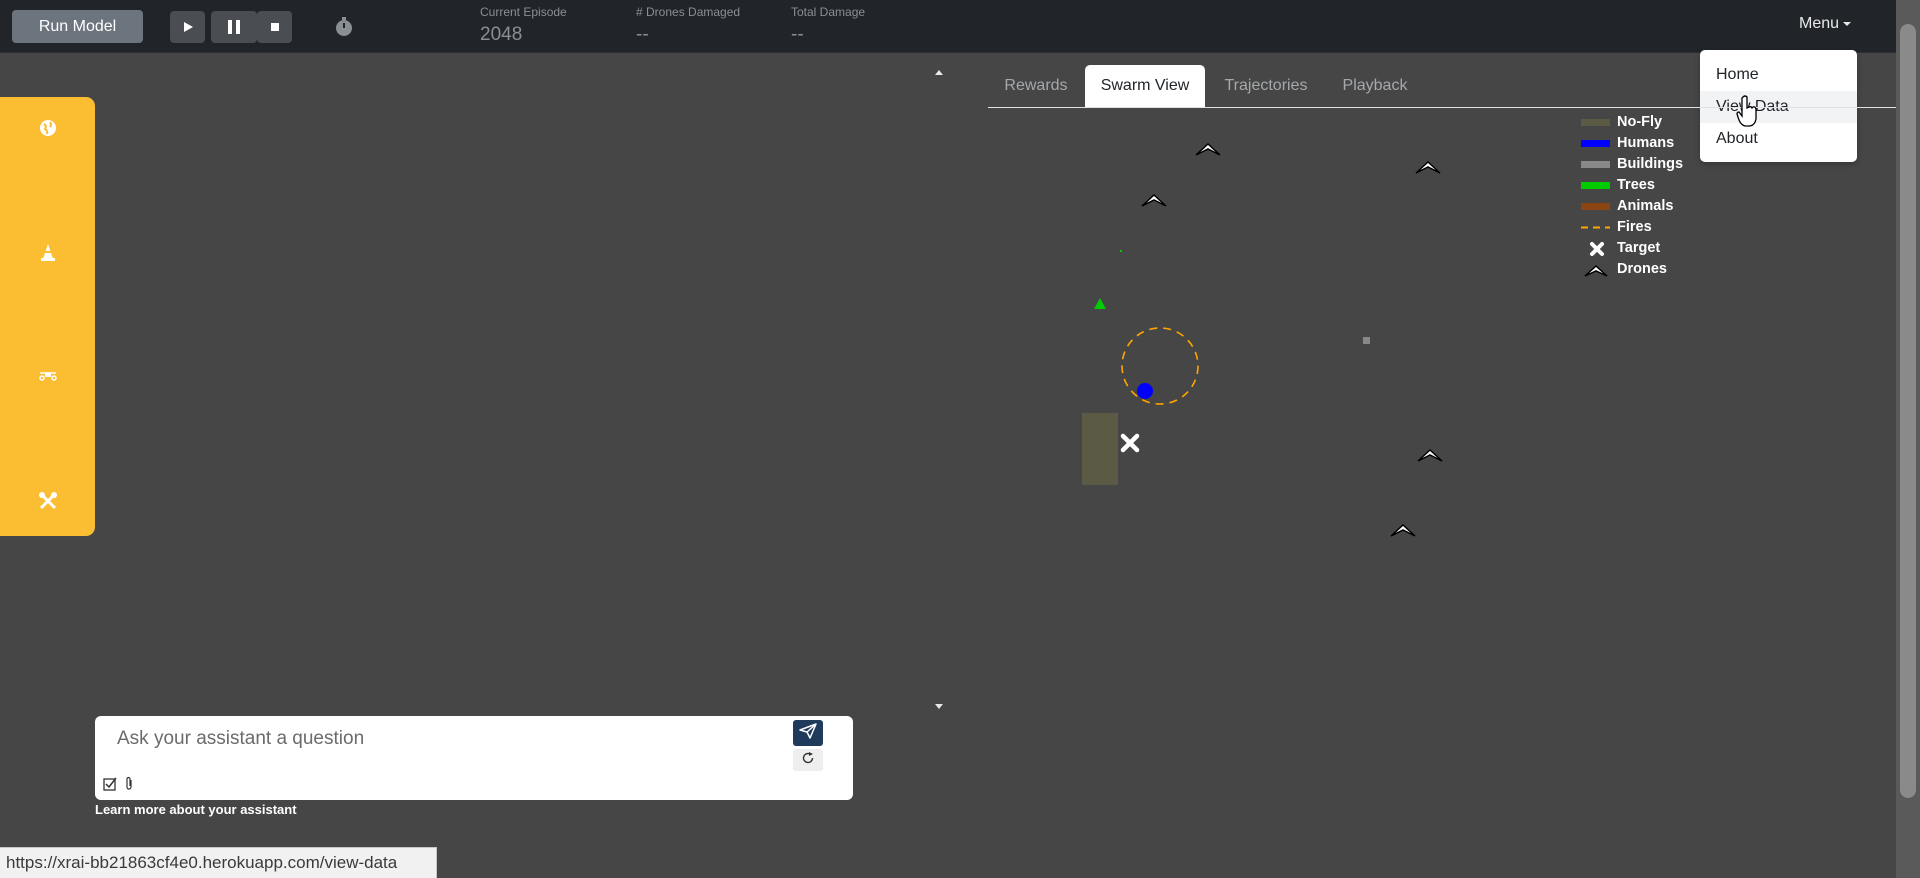 This screenshot has height=878, width=1920. Describe the element at coordinates (77, 26) in the screenshot. I see `run-model-button: Run Model` at that location.